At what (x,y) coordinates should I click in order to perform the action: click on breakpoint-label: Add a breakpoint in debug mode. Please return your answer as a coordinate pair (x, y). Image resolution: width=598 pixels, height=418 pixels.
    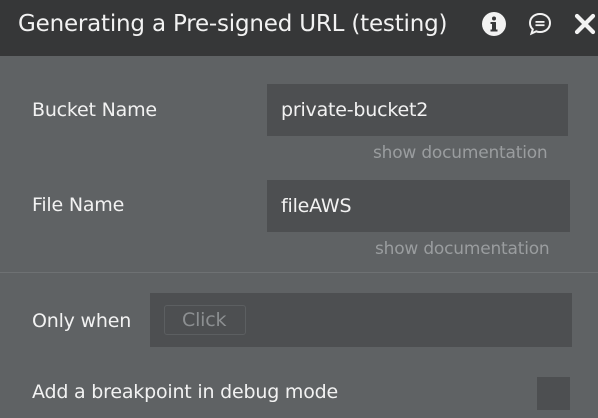
    Looking at the image, I should click on (185, 392).